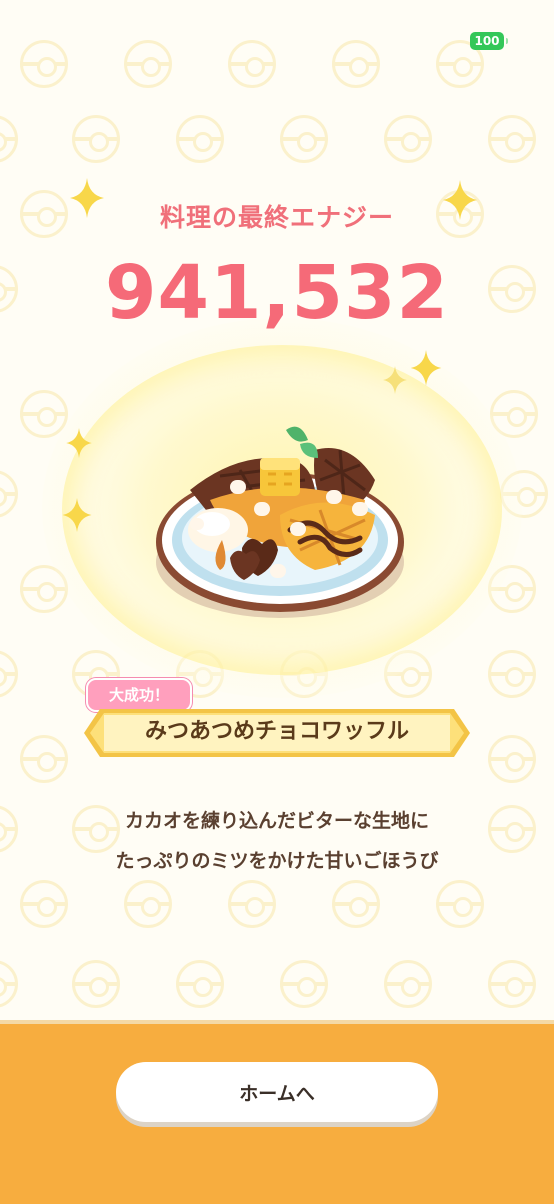  Describe the element at coordinates (276, 821) in the screenshot. I see `dish-description-line-1: カカオを練り込んだビターな生地に` at that location.